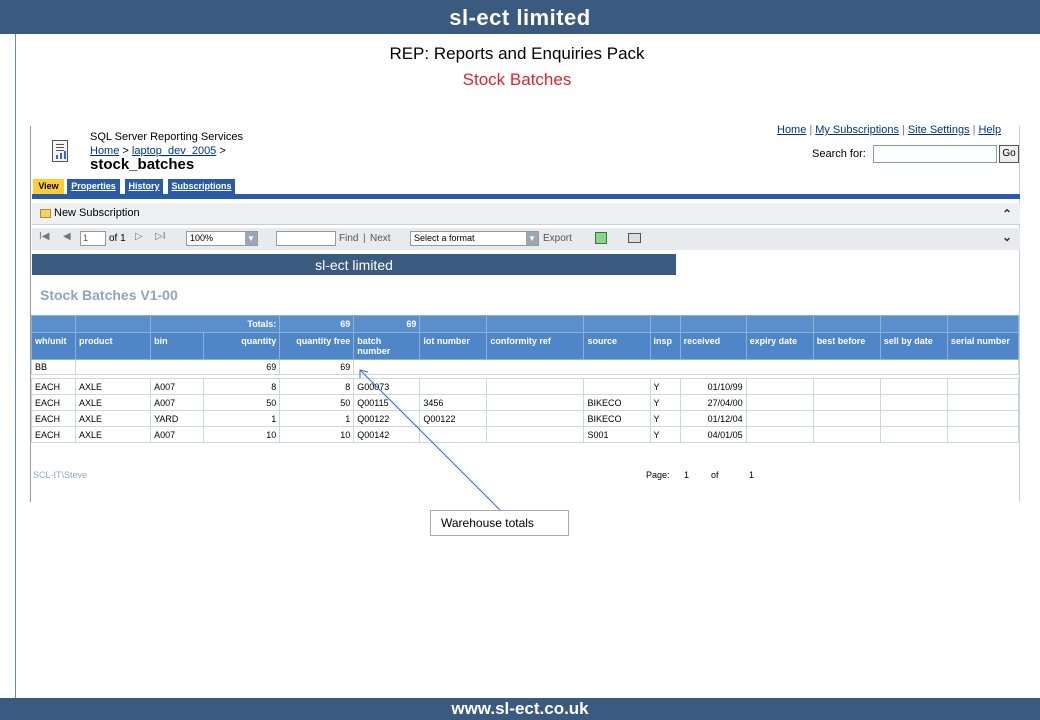 The height and width of the screenshot is (720, 1040). I want to click on zoom-value: 100%, so click(202, 238).